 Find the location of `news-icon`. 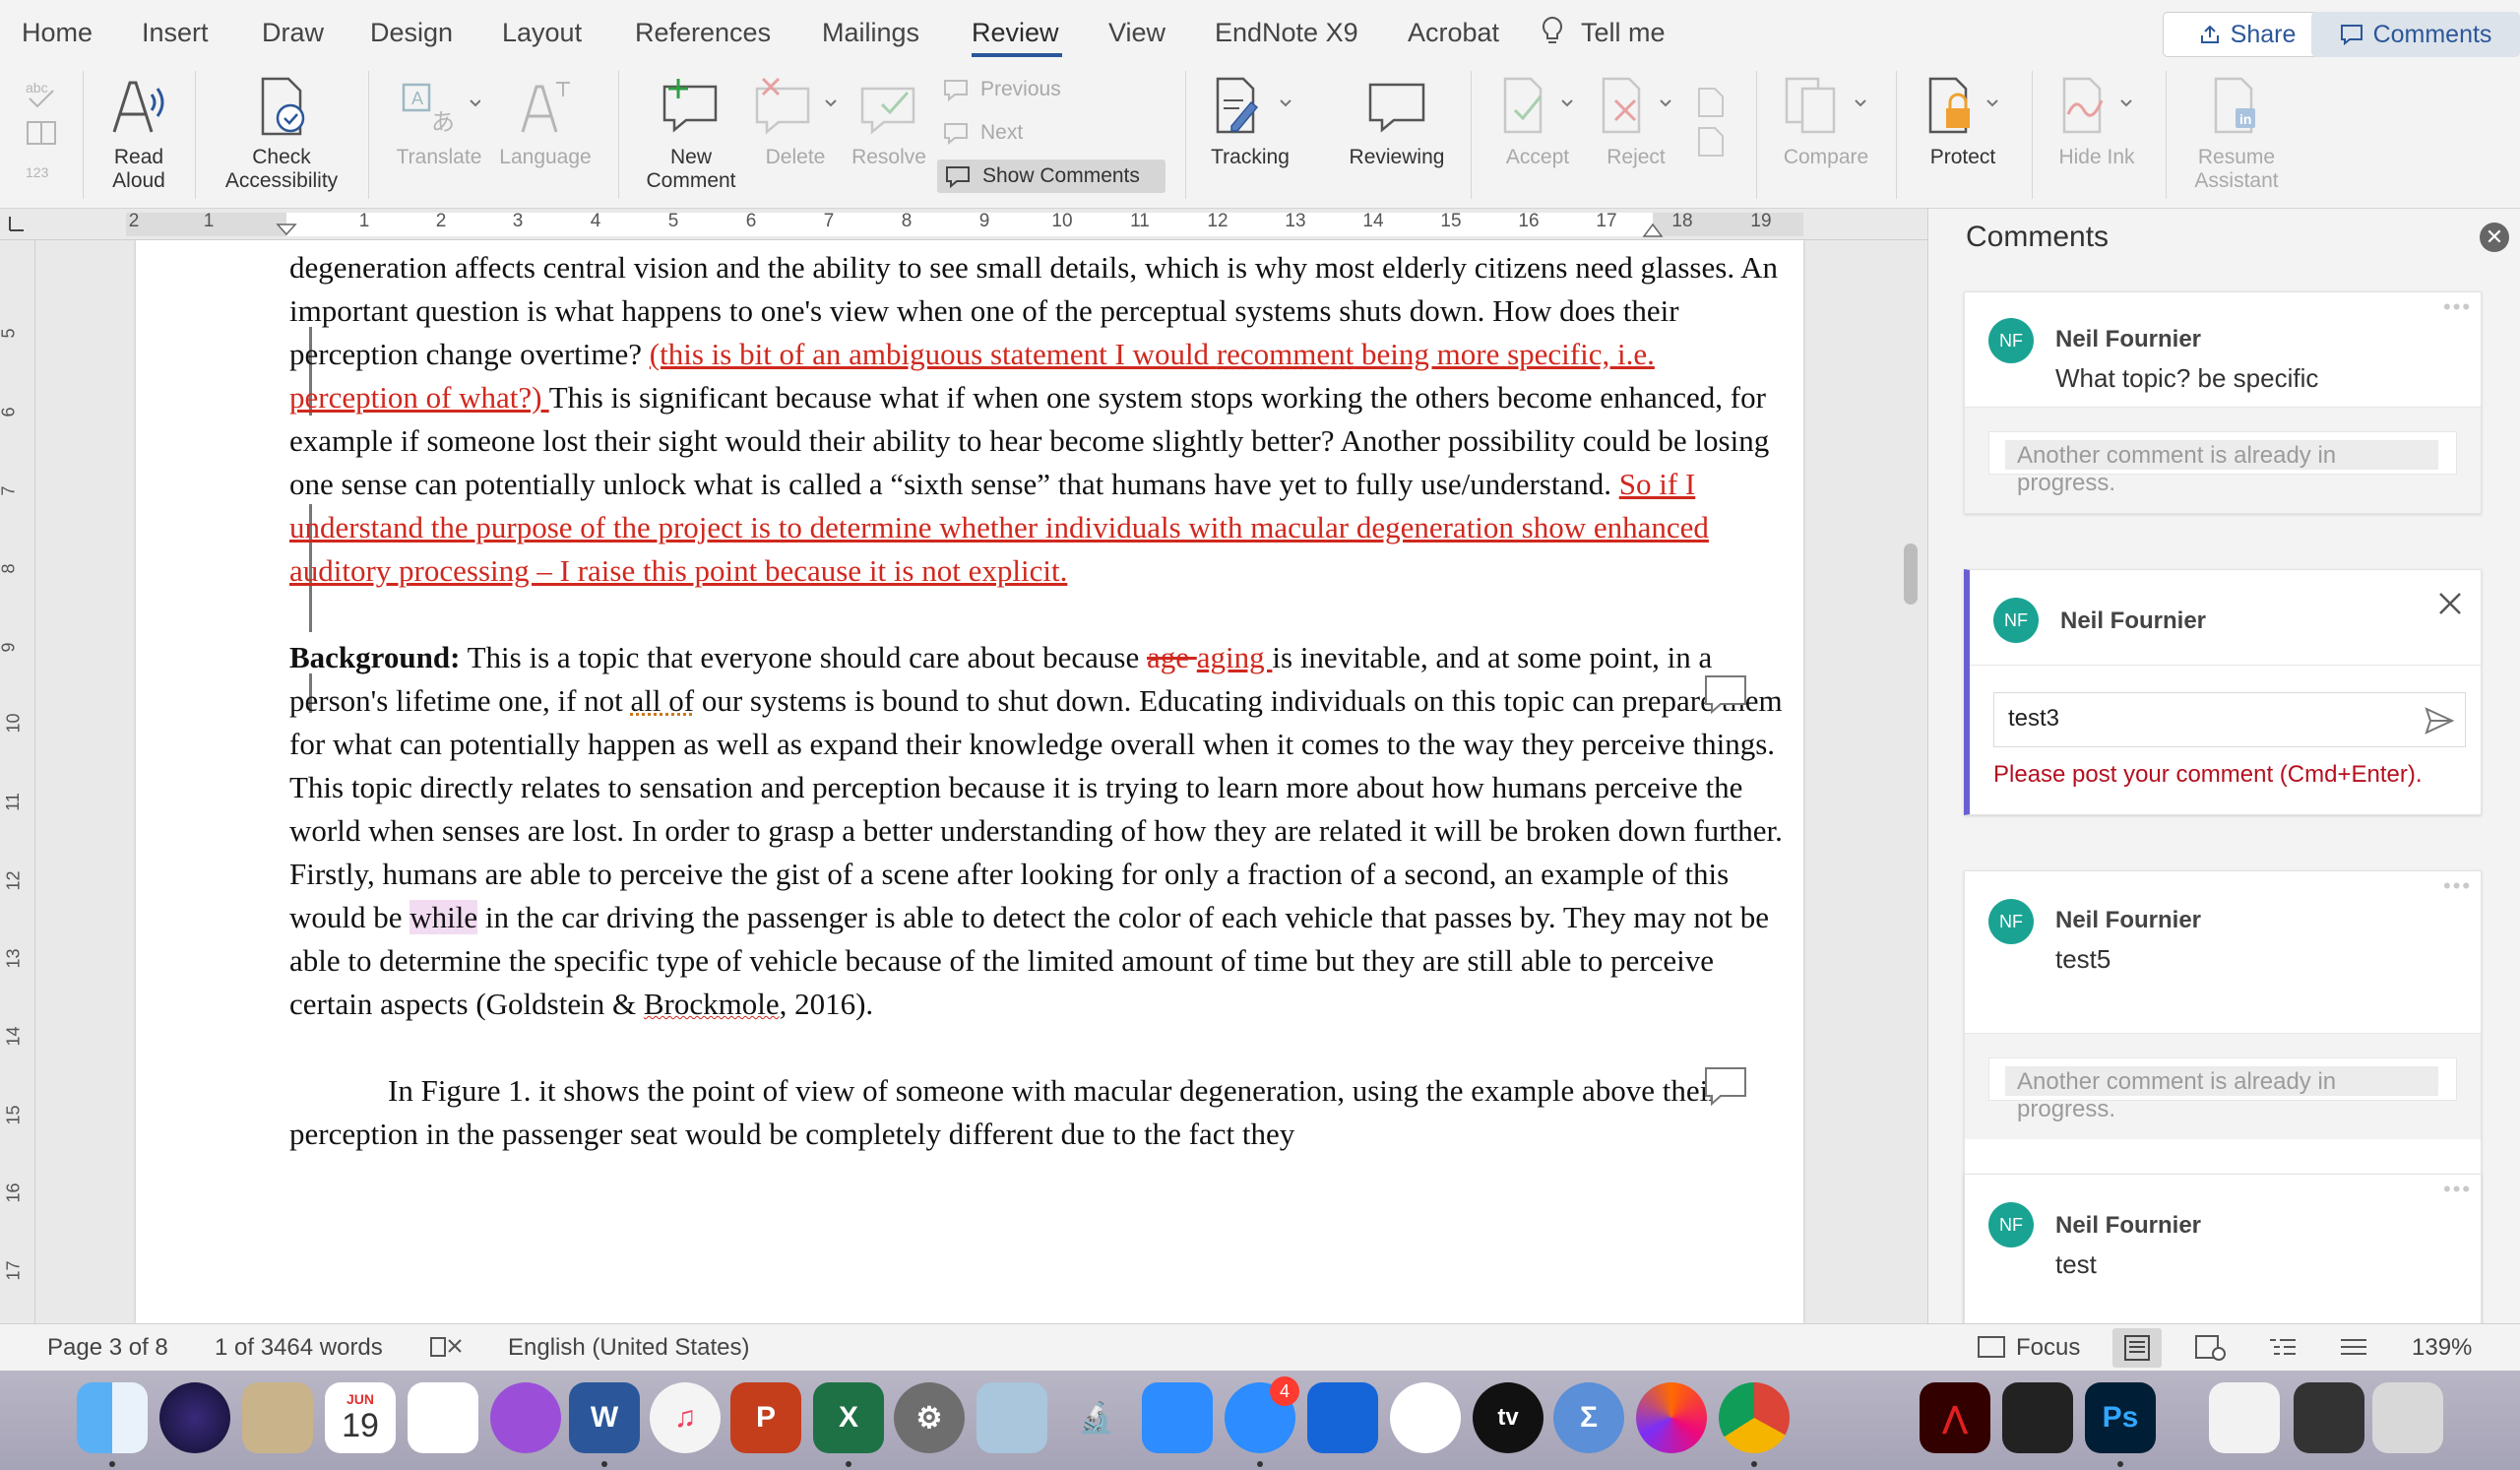

news-icon is located at coordinates (1425, 1417).